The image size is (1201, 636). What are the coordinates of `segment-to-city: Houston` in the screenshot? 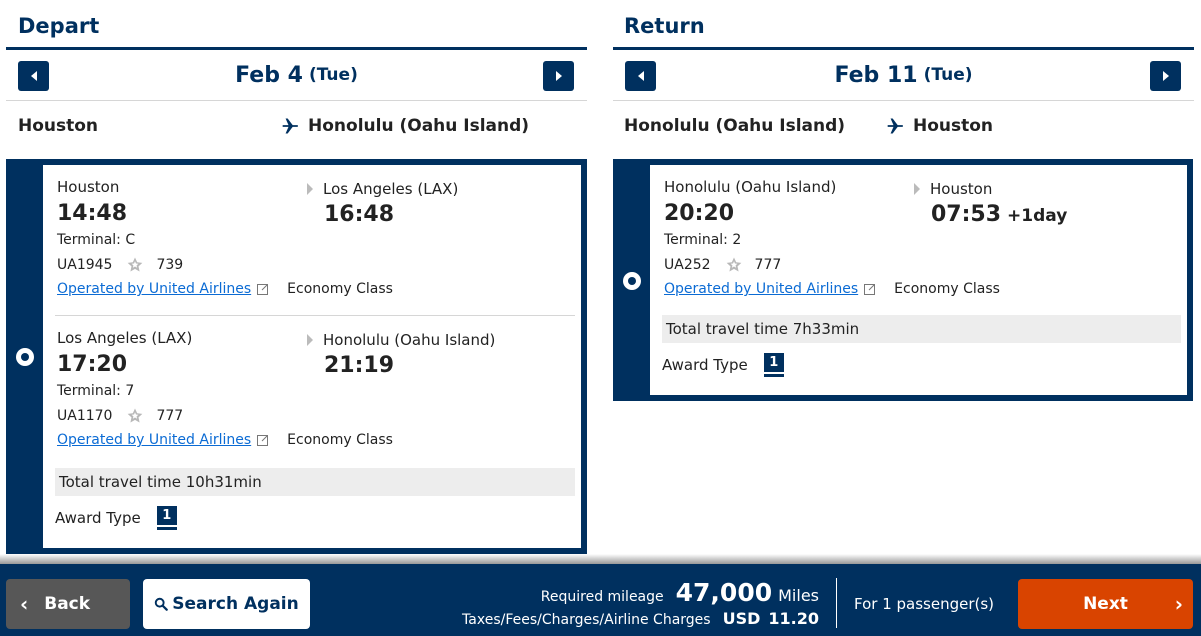 It's located at (961, 189).